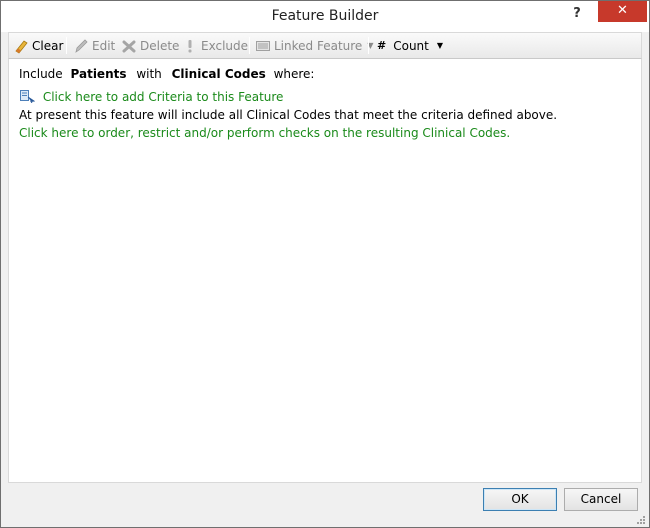 This screenshot has width=650, height=528. I want to click on clinical-codes-entity: Clinical Codes, so click(218, 74).